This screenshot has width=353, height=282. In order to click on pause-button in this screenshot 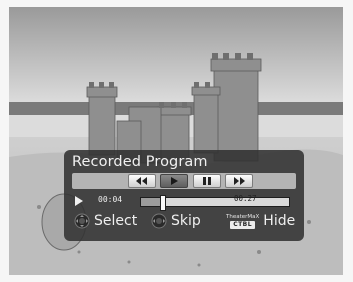, I will do `click(207, 181)`.